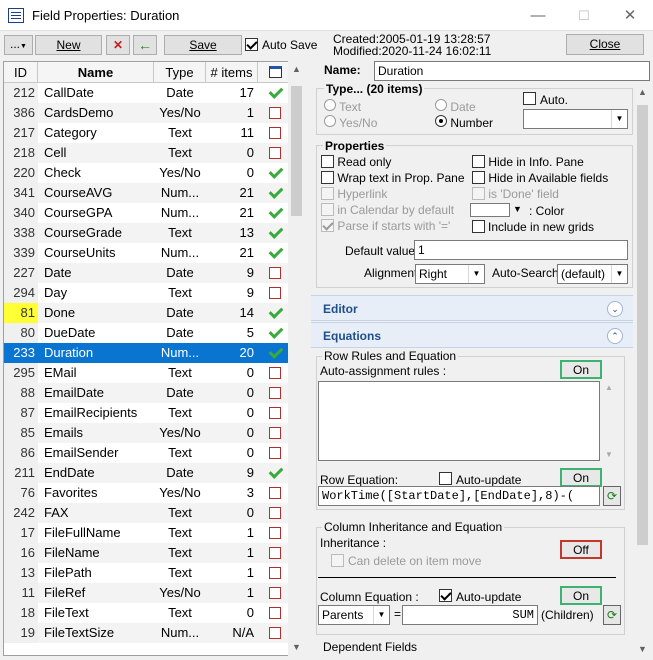 This screenshot has width=653, height=660. What do you see at coordinates (354, 194) in the screenshot?
I see `property-option: Hyperlink` at bounding box center [354, 194].